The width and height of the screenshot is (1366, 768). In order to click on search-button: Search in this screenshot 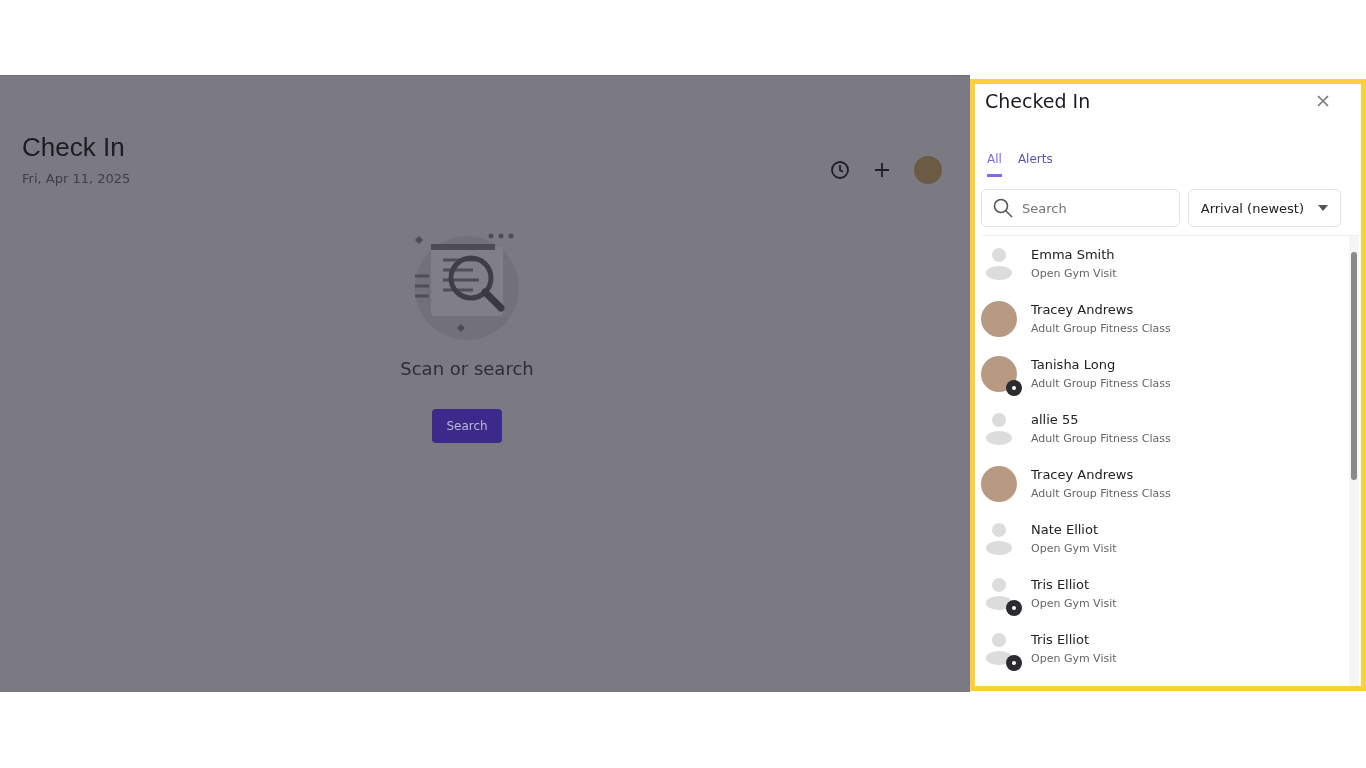, I will do `click(467, 426)`.